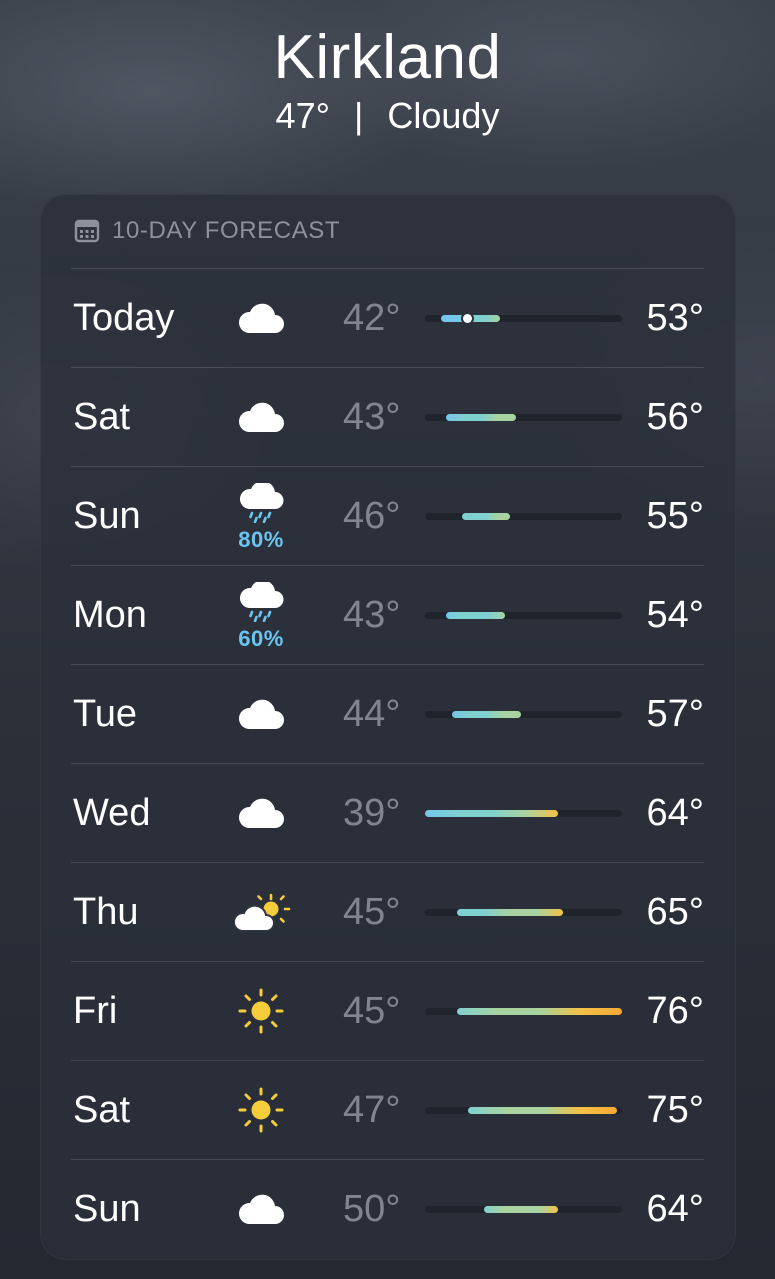 This screenshot has height=1279, width=775. Describe the element at coordinates (675, 1011) in the screenshot. I see `high-temperature: 76°` at that location.